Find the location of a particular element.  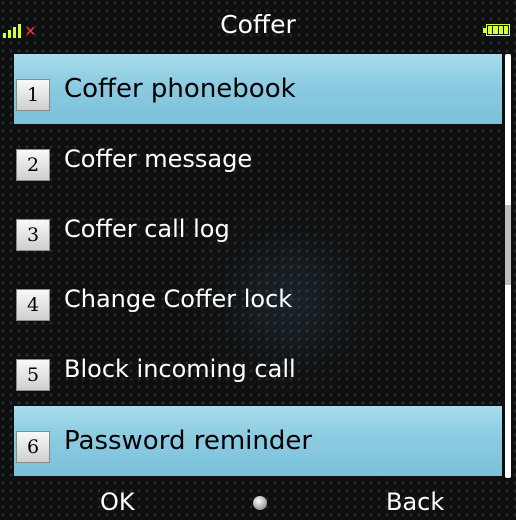

center-dot-icon is located at coordinates (260, 503).